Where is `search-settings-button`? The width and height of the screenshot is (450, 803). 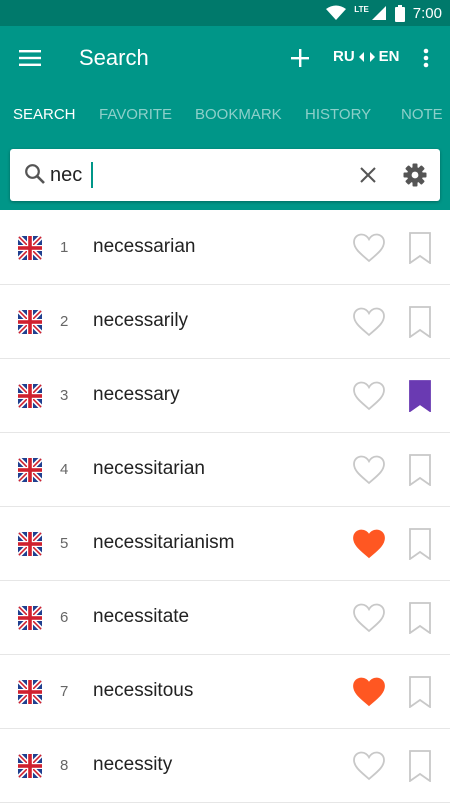
search-settings-button is located at coordinates (415, 175).